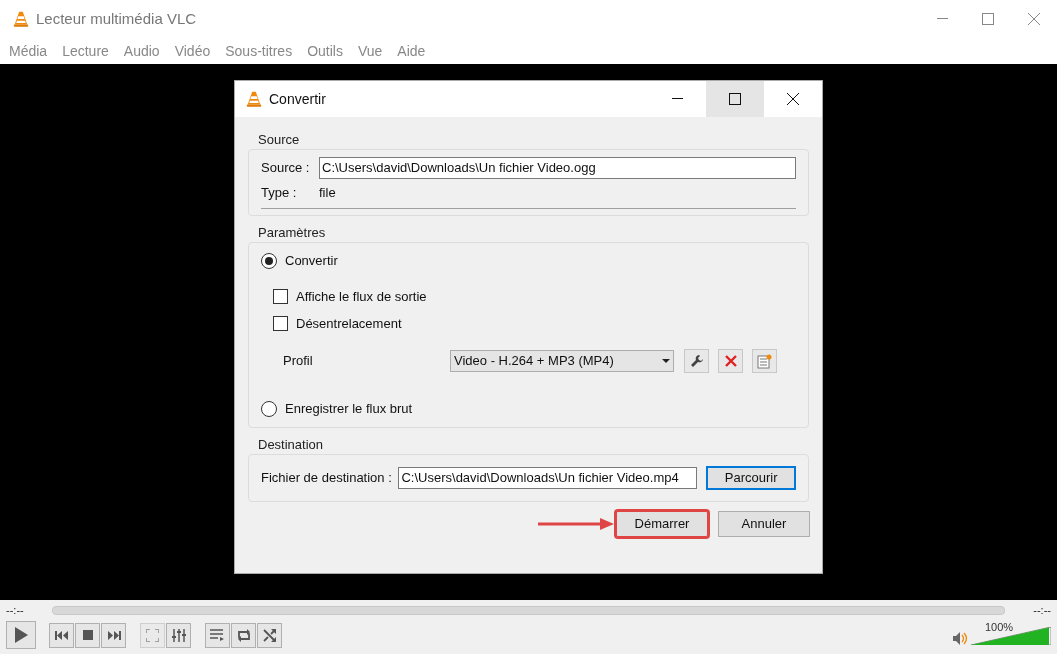 The height and width of the screenshot is (654, 1057). I want to click on remaining-time: --:--, so click(1041, 610).